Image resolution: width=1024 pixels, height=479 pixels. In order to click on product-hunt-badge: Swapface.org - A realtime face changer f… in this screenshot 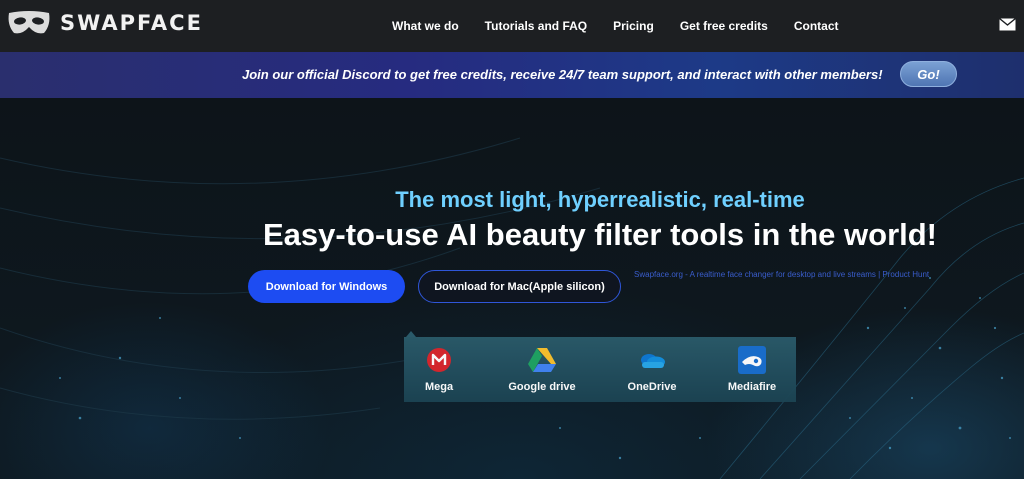, I will do `click(799, 276)`.